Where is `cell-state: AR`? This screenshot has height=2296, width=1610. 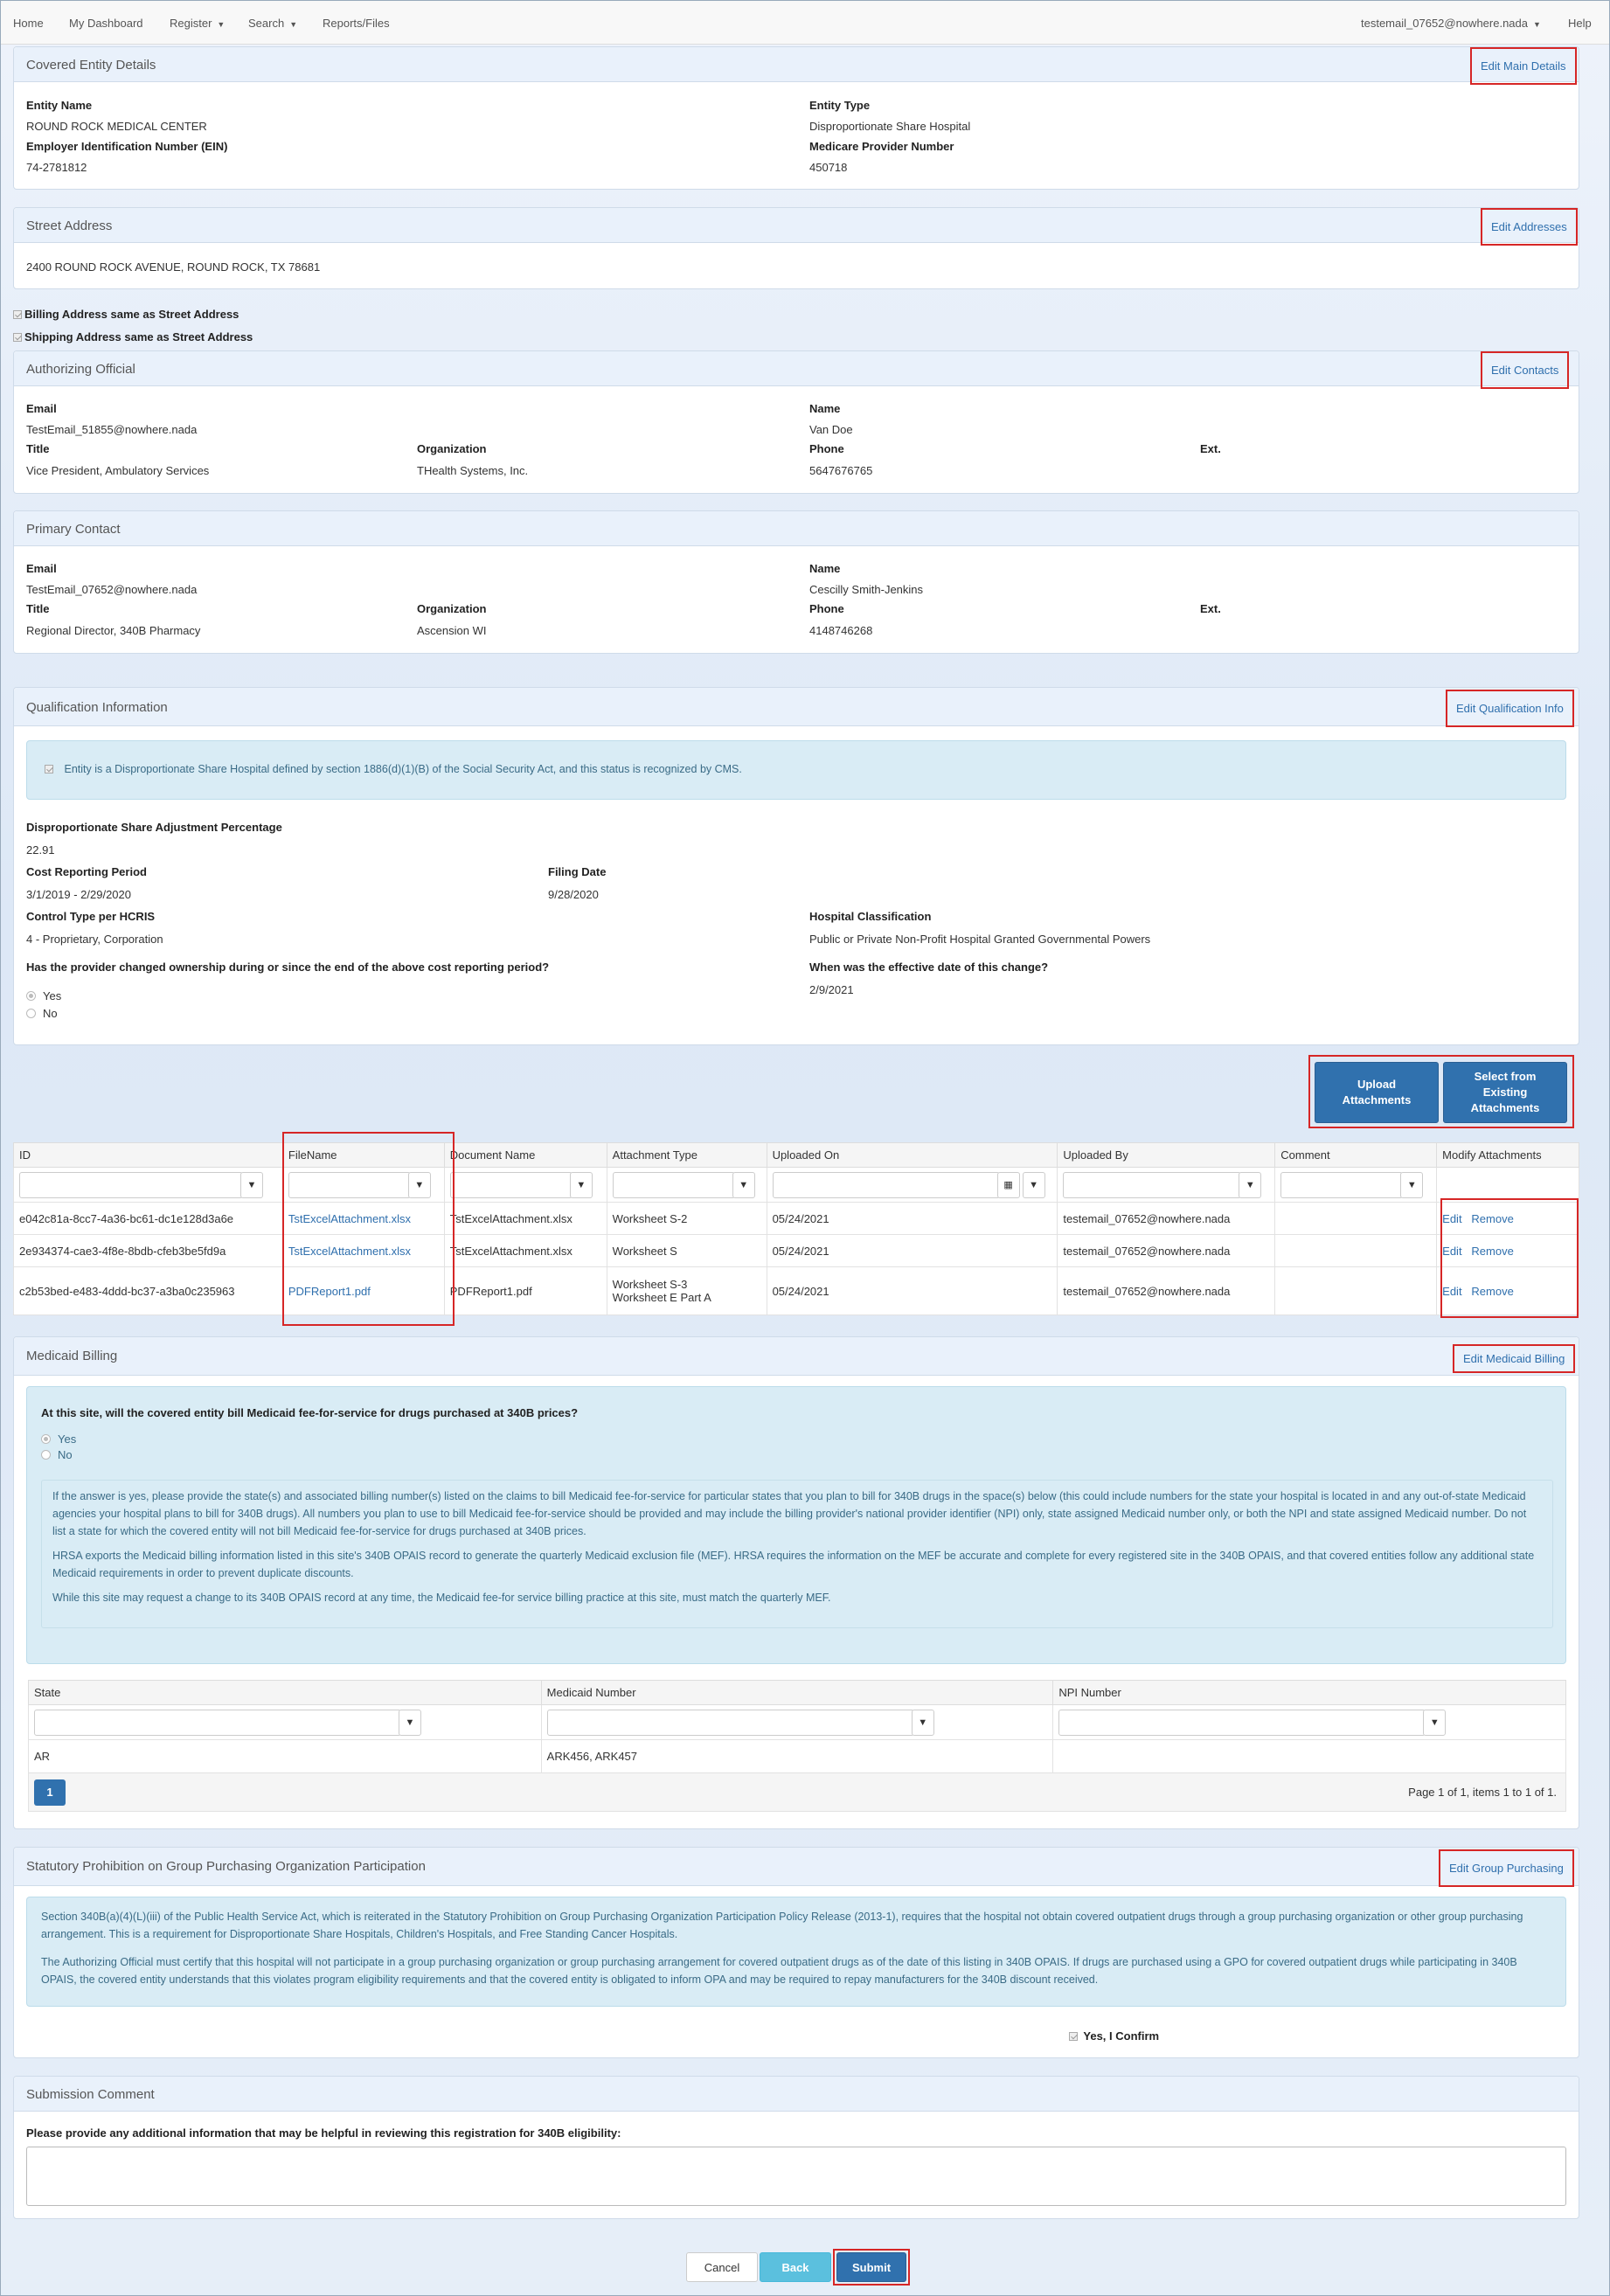
cell-state: AR is located at coordinates (285, 1756).